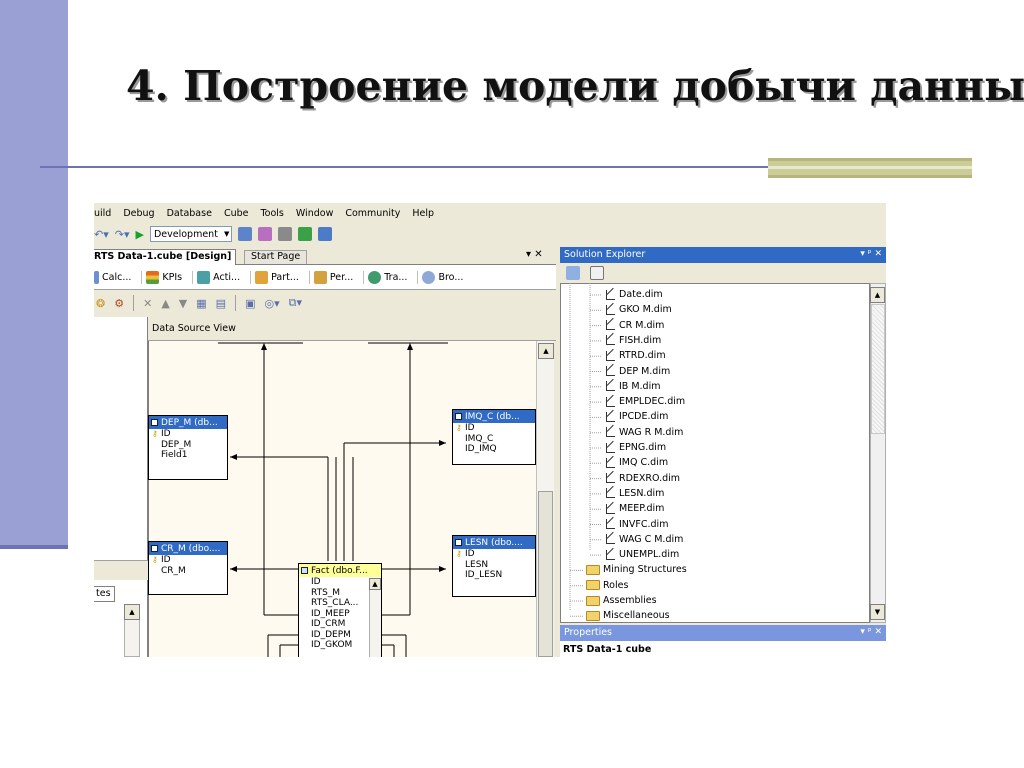  I want to click on menu-help: Help, so click(423, 213).